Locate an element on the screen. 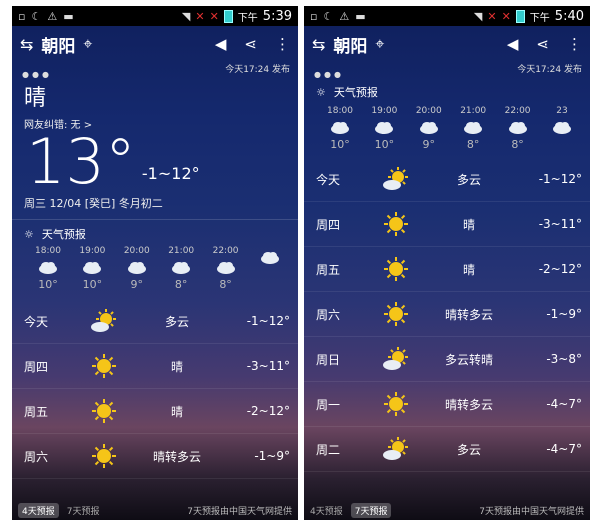 The height and width of the screenshot is (528, 600). status-time: 5:39 is located at coordinates (277, 16).